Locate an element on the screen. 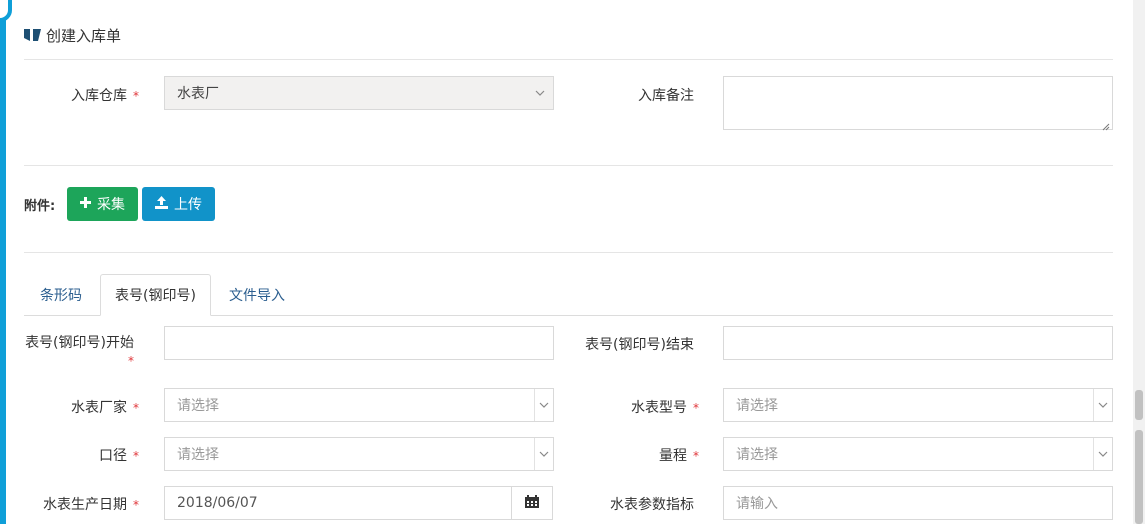 The width and height of the screenshot is (1145, 524). caliber-select: 请选择 is located at coordinates (359, 454).